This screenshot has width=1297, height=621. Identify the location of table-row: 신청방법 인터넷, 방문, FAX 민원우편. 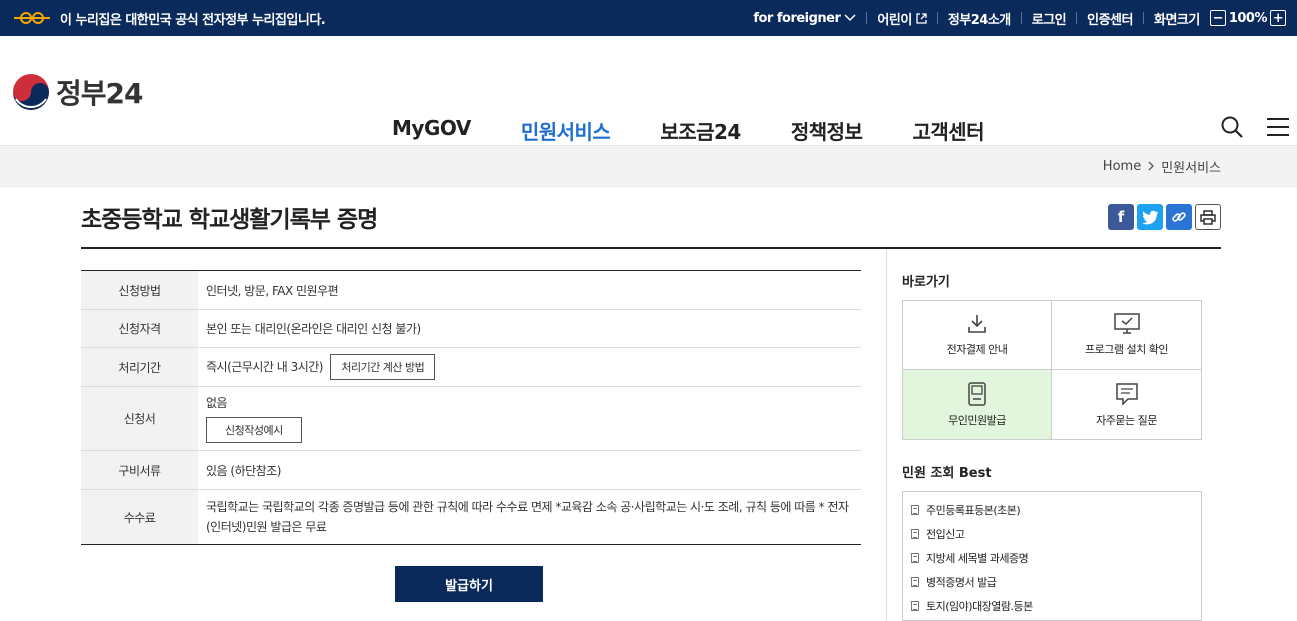
(471, 290).